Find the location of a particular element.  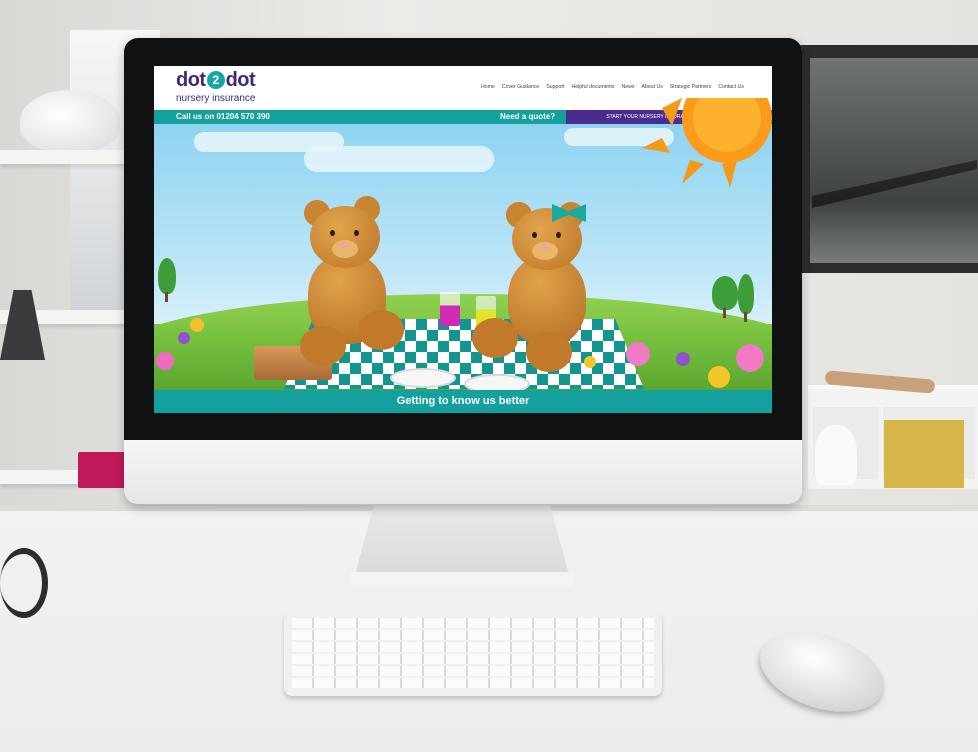

wall-shelf is located at coordinates (62, 157).